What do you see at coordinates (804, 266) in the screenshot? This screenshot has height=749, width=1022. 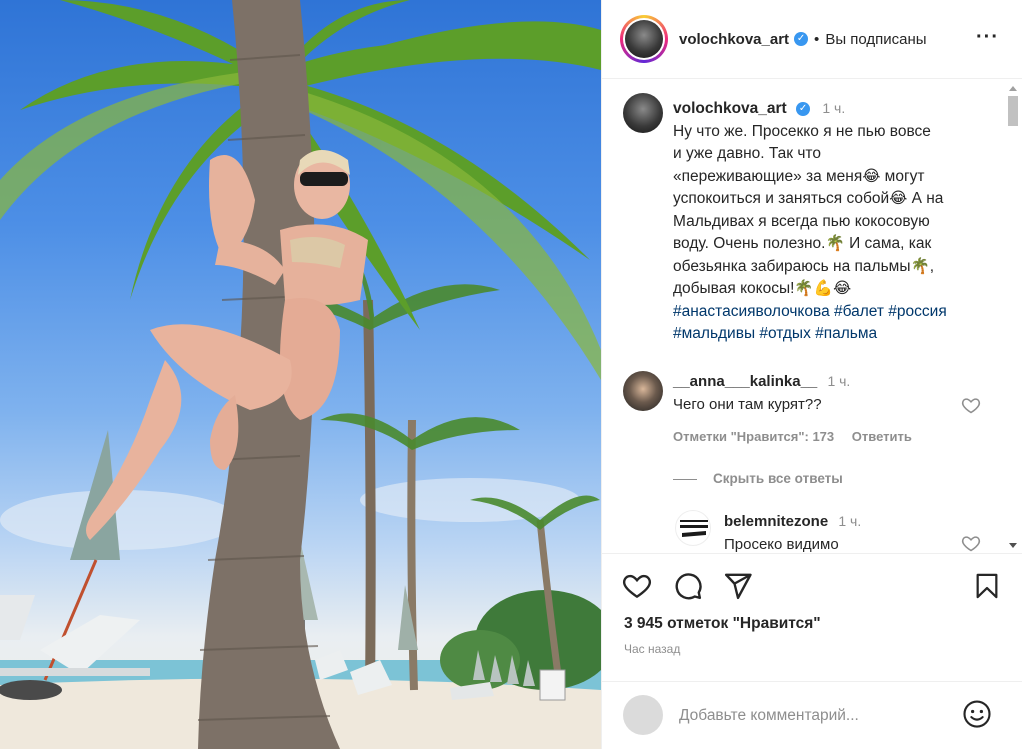 I see `caption-line: обезьянка забираюсь на пальмы🌴,` at bounding box center [804, 266].